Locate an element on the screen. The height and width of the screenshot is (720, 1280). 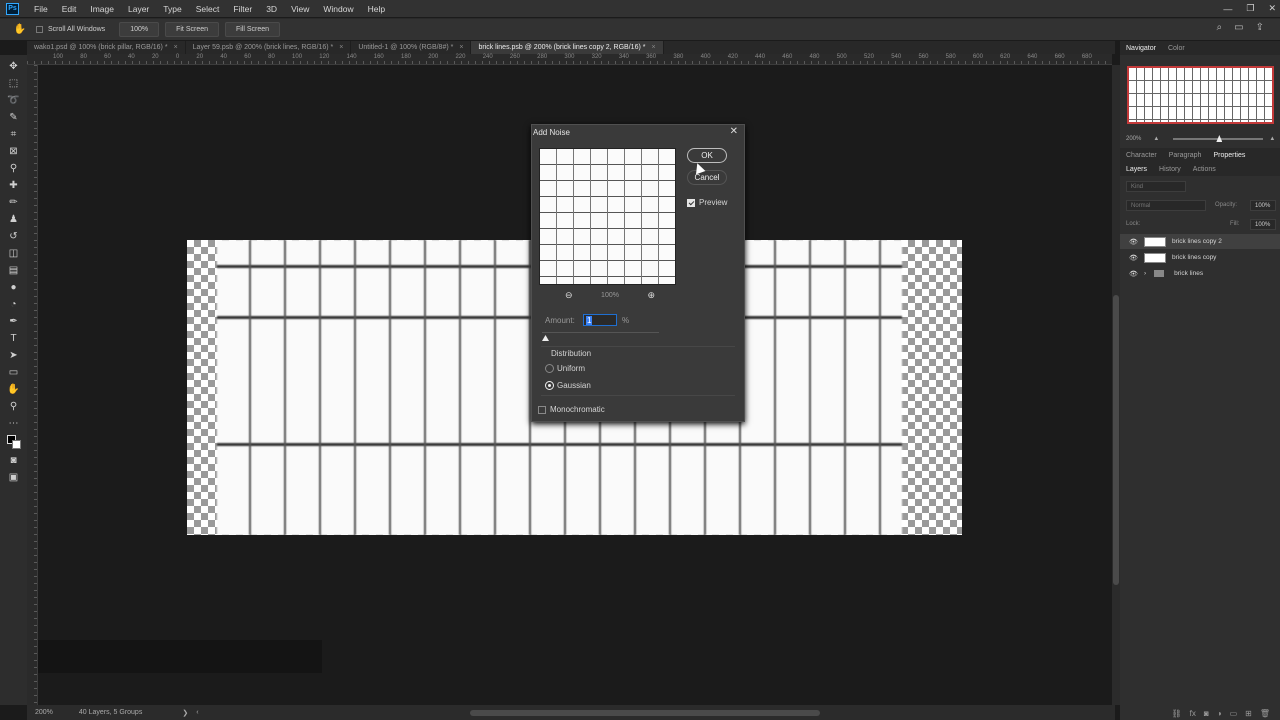
navigator-zoom-value: 200% is located at coordinates (1133, 139).